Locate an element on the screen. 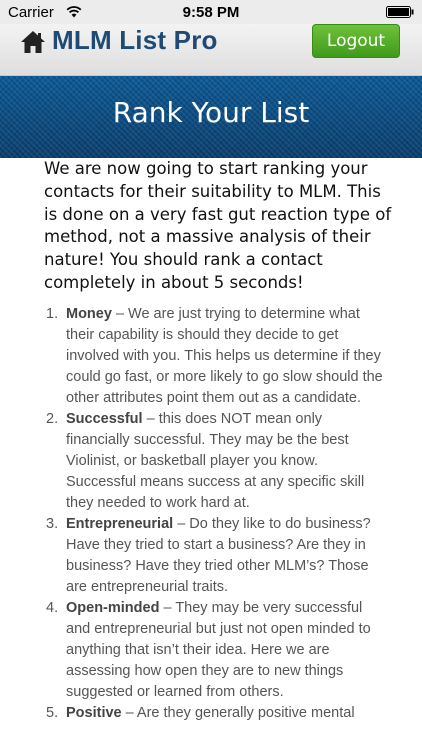 This screenshot has height=750, width=422. list-item-number: 1. is located at coordinates (52, 314).